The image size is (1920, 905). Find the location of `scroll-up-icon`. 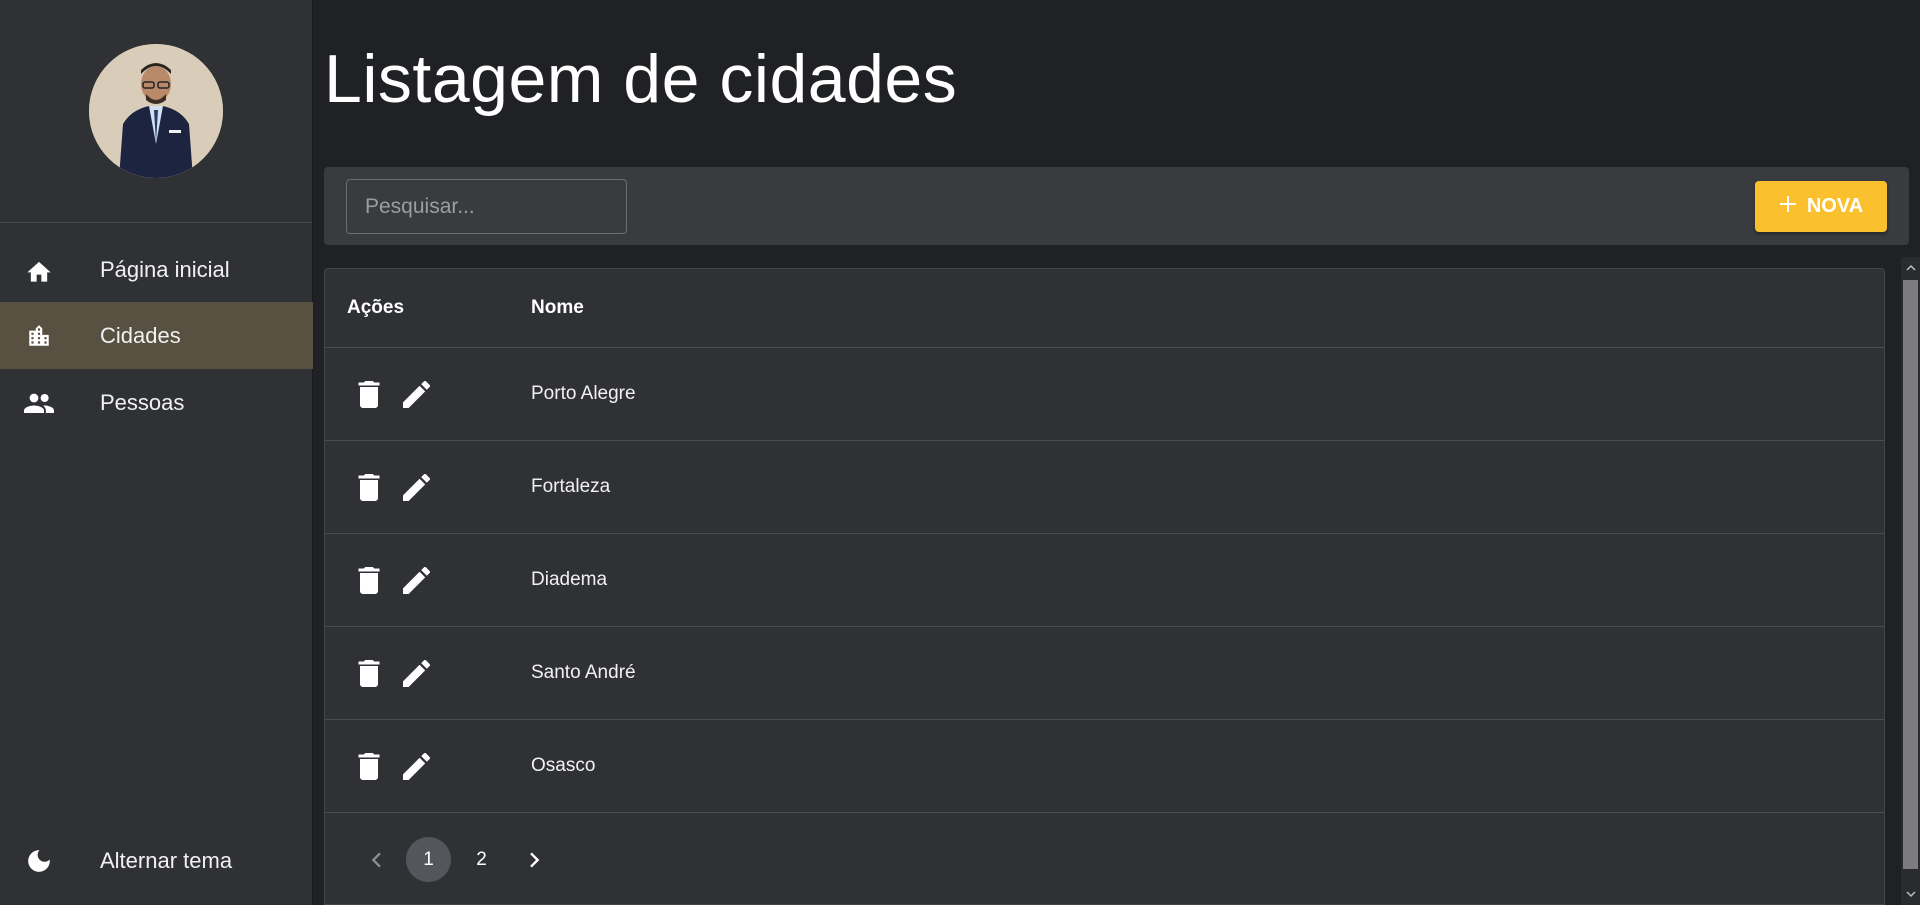

scroll-up-icon is located at coordinates (1910, 268).